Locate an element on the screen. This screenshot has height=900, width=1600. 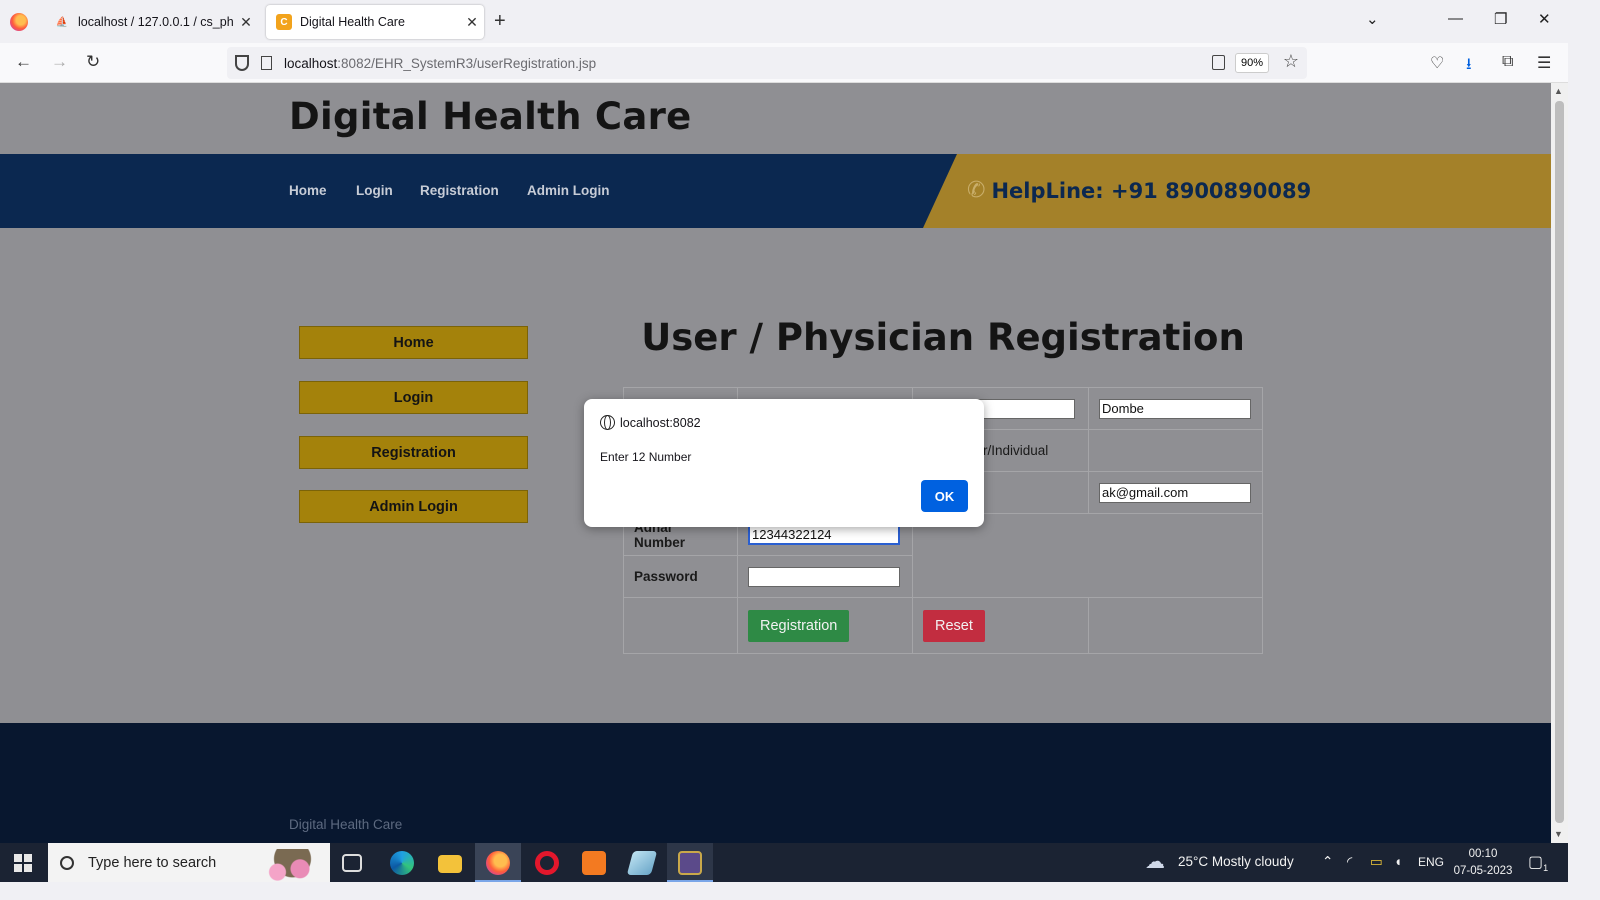
windows-start-icon is located at coordinates (23, 863).